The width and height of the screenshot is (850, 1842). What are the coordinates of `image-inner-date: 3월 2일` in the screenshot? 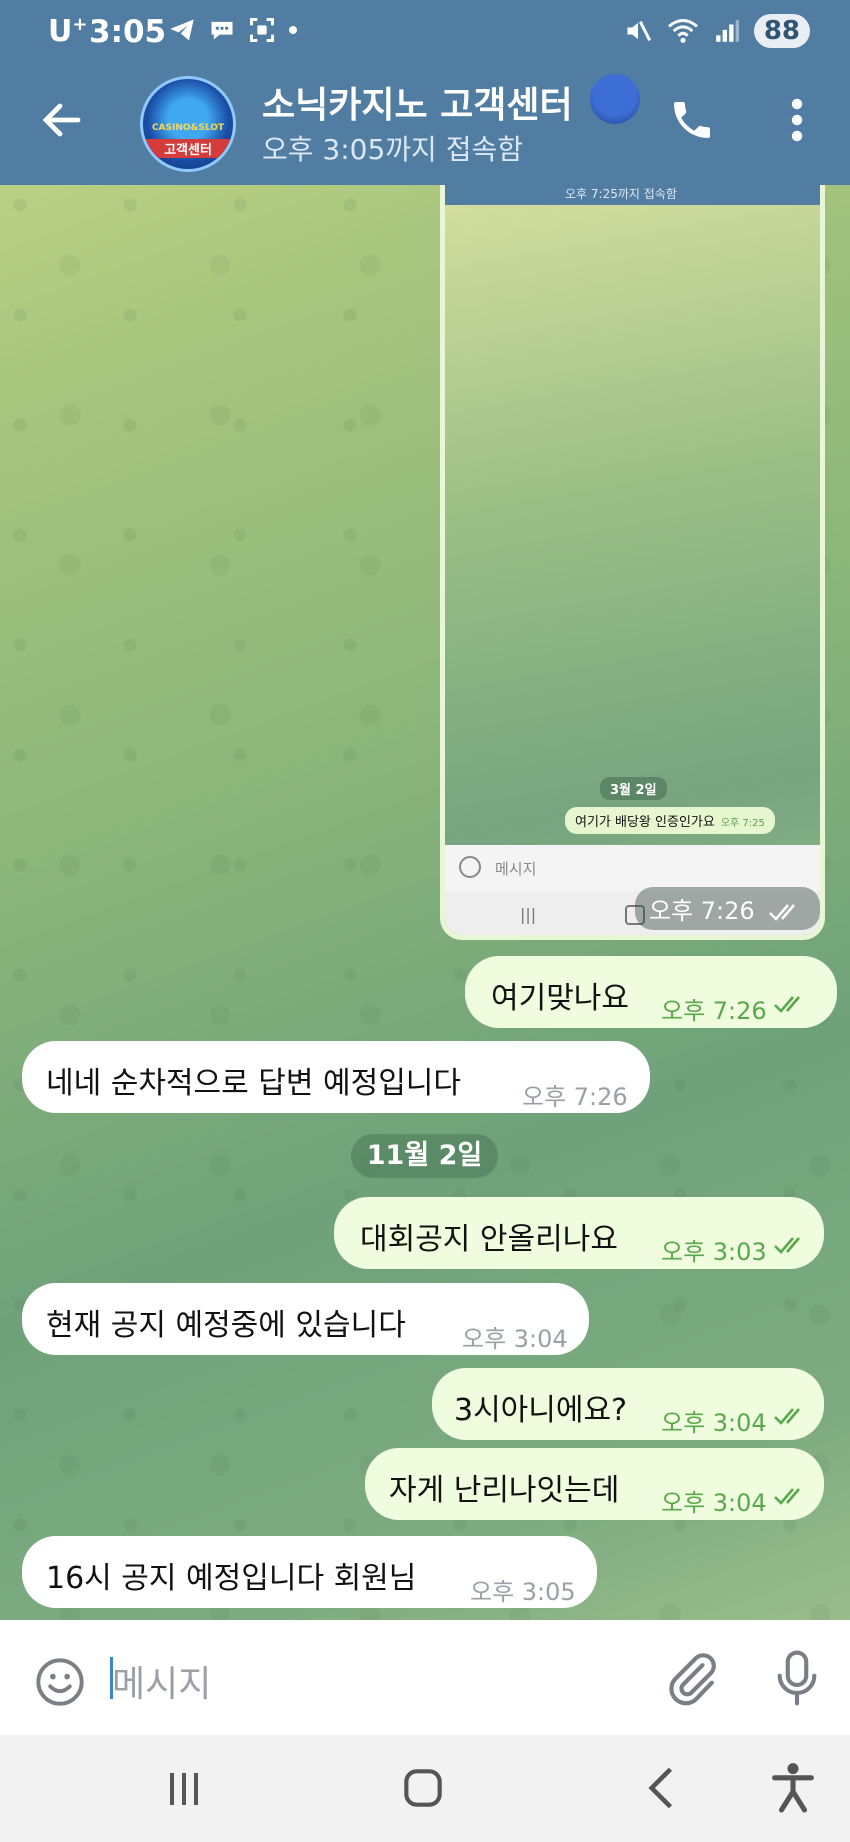 It's located at (633, 788).